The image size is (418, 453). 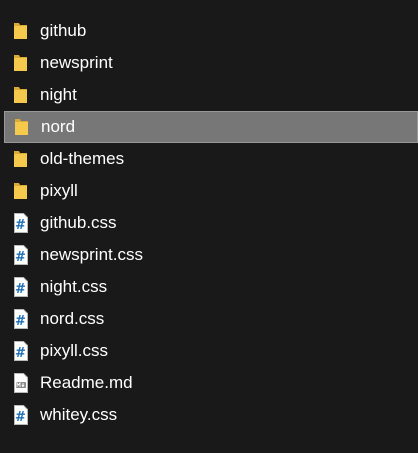 I want to click on file-row-github-css: # github.css, so click(x=209, y=223).